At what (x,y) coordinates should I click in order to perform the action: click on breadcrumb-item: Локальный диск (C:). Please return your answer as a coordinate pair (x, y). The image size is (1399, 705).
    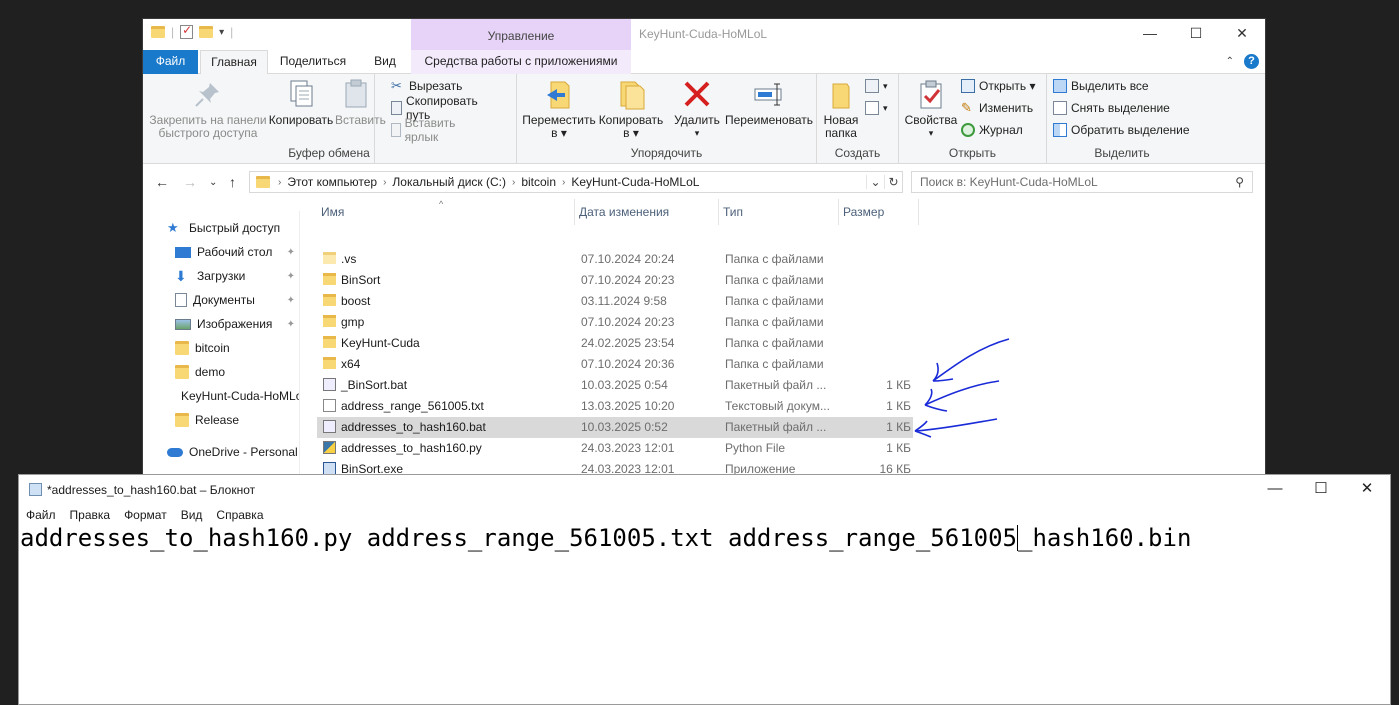
    Looking at the image, I should click on (449, 182).